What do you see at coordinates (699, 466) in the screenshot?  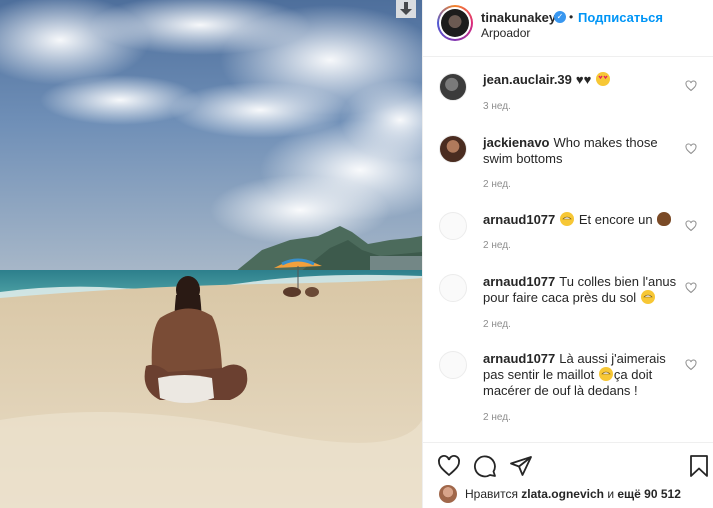 I see `bookmark-icon` at bounding box center [699, 466].